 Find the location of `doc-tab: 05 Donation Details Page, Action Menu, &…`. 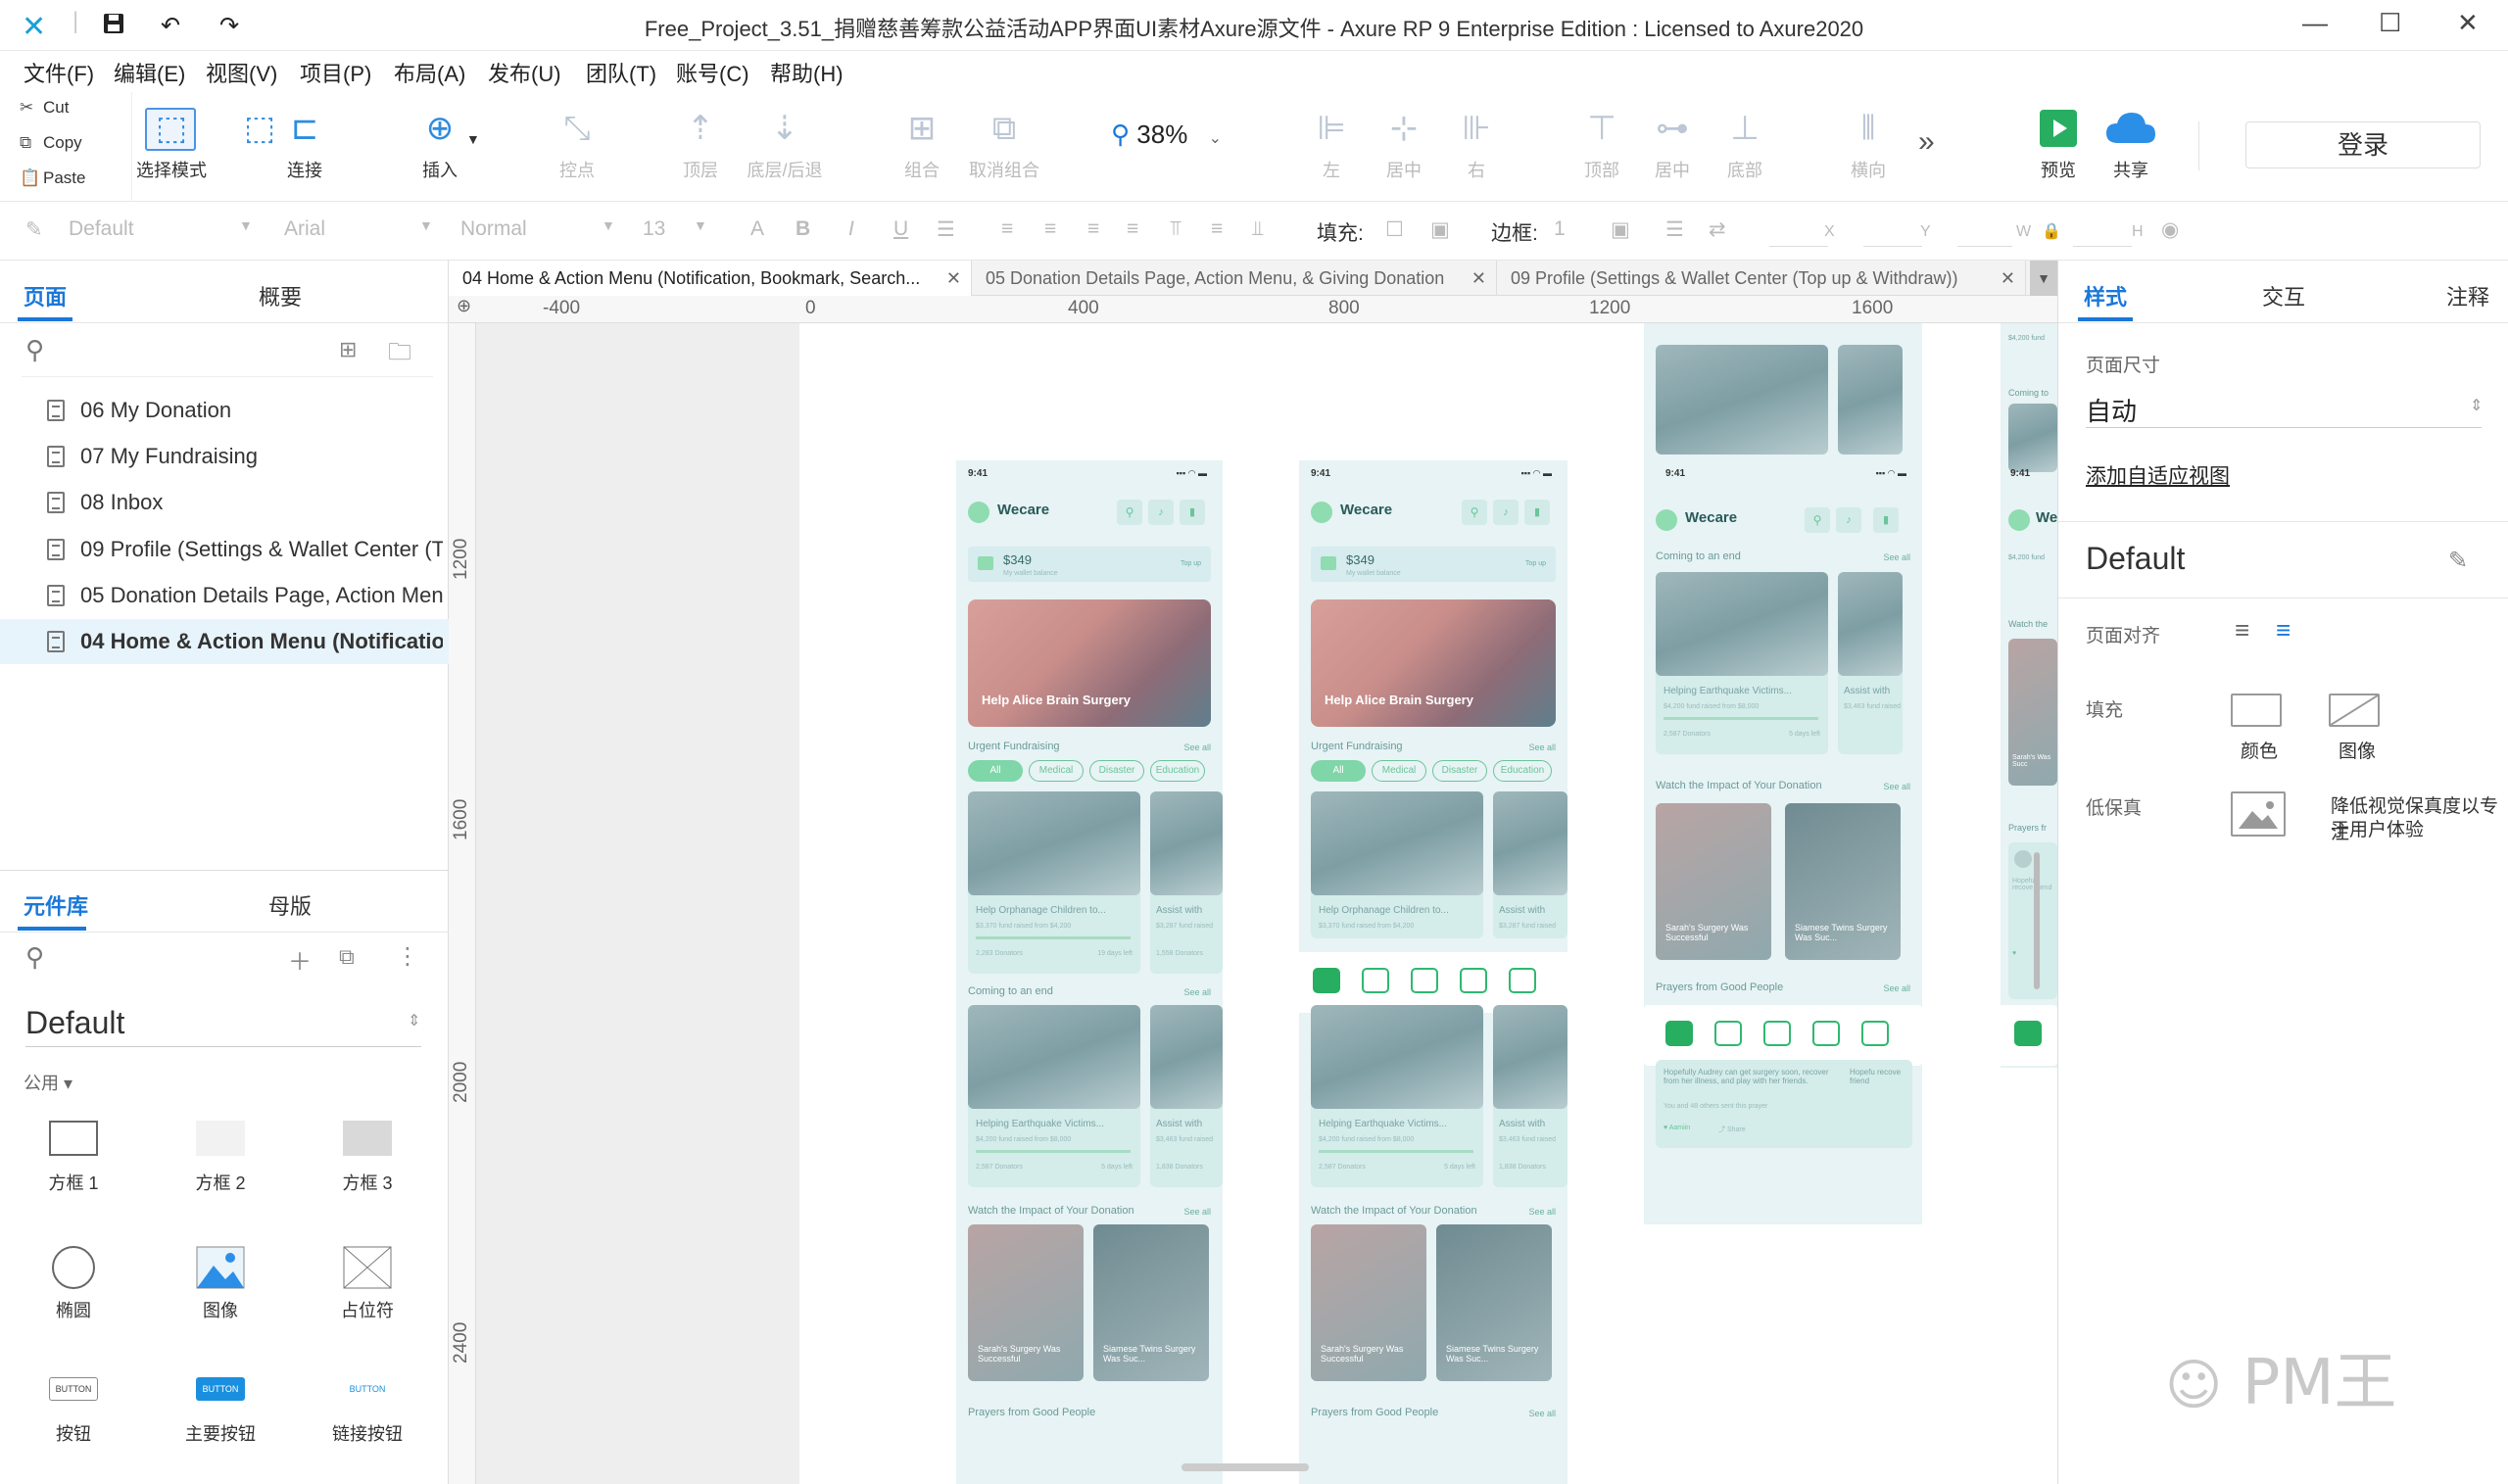

doc-tab: 05 Donation Details Page, Action Menu, &… is located at coordinates (1234, 278).